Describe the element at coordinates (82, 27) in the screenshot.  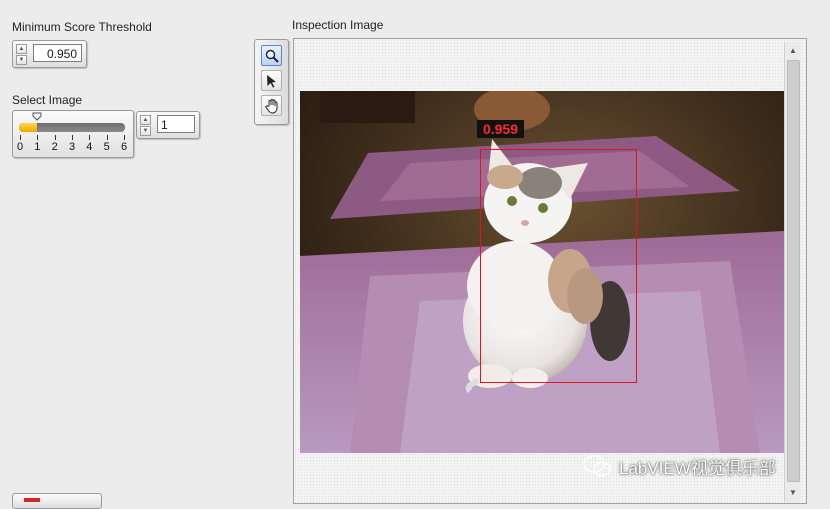
I see `min-score-label: Minimum Score Threshold` at that location.